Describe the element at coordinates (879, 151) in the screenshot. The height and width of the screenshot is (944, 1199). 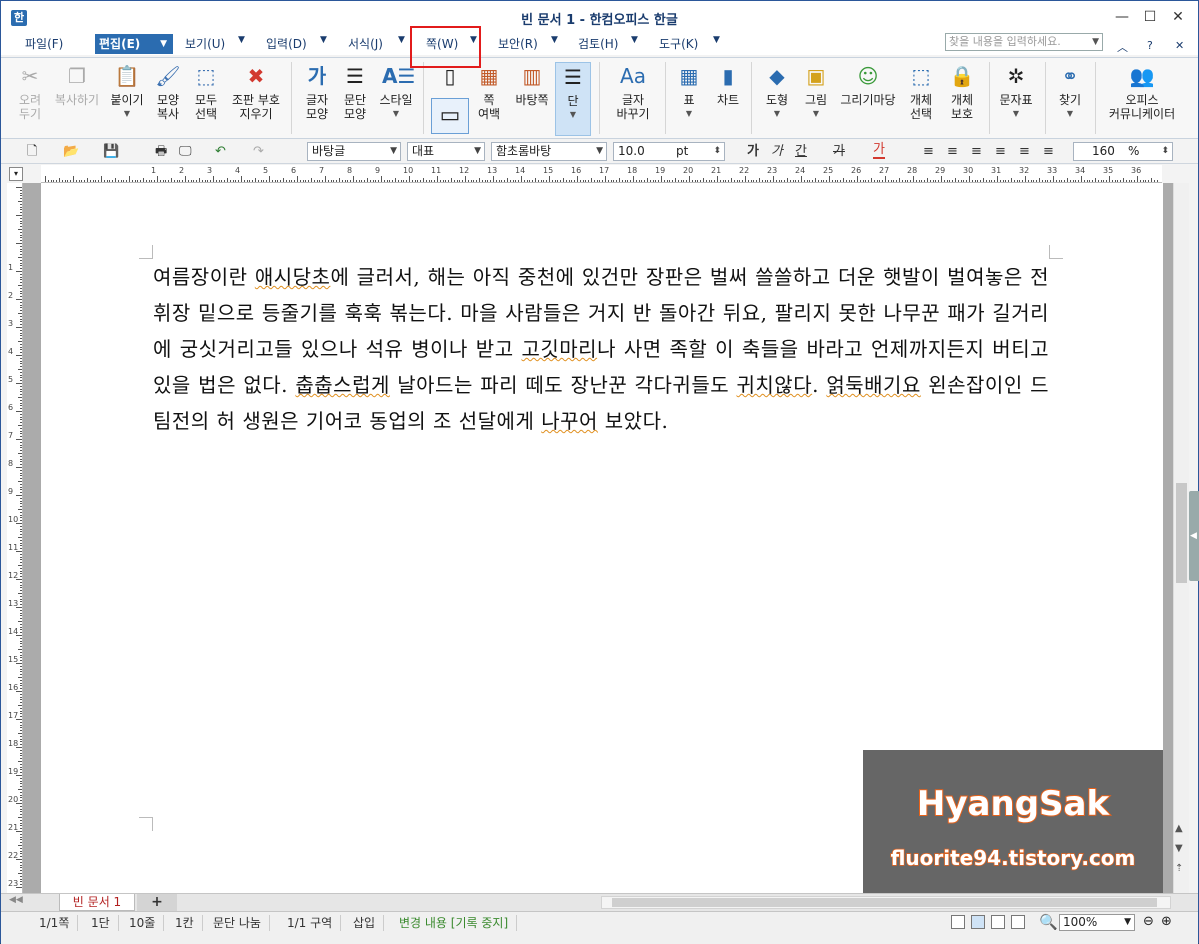
I see `font-color-button: 가` at that location.